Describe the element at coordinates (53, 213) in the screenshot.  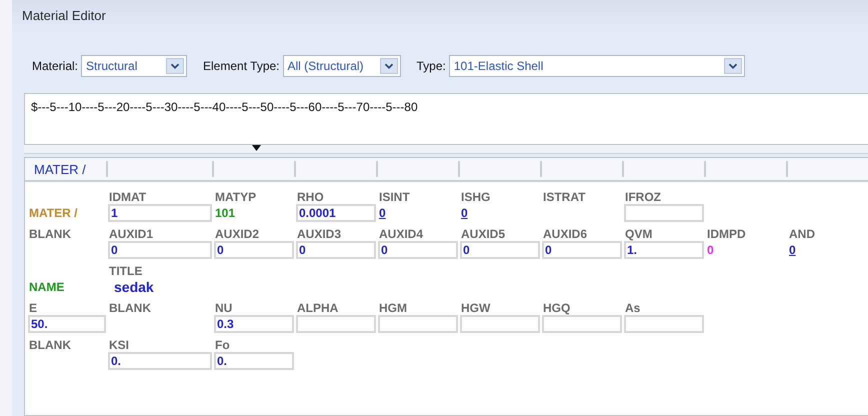
I see `card-label: MATER /` at that location.